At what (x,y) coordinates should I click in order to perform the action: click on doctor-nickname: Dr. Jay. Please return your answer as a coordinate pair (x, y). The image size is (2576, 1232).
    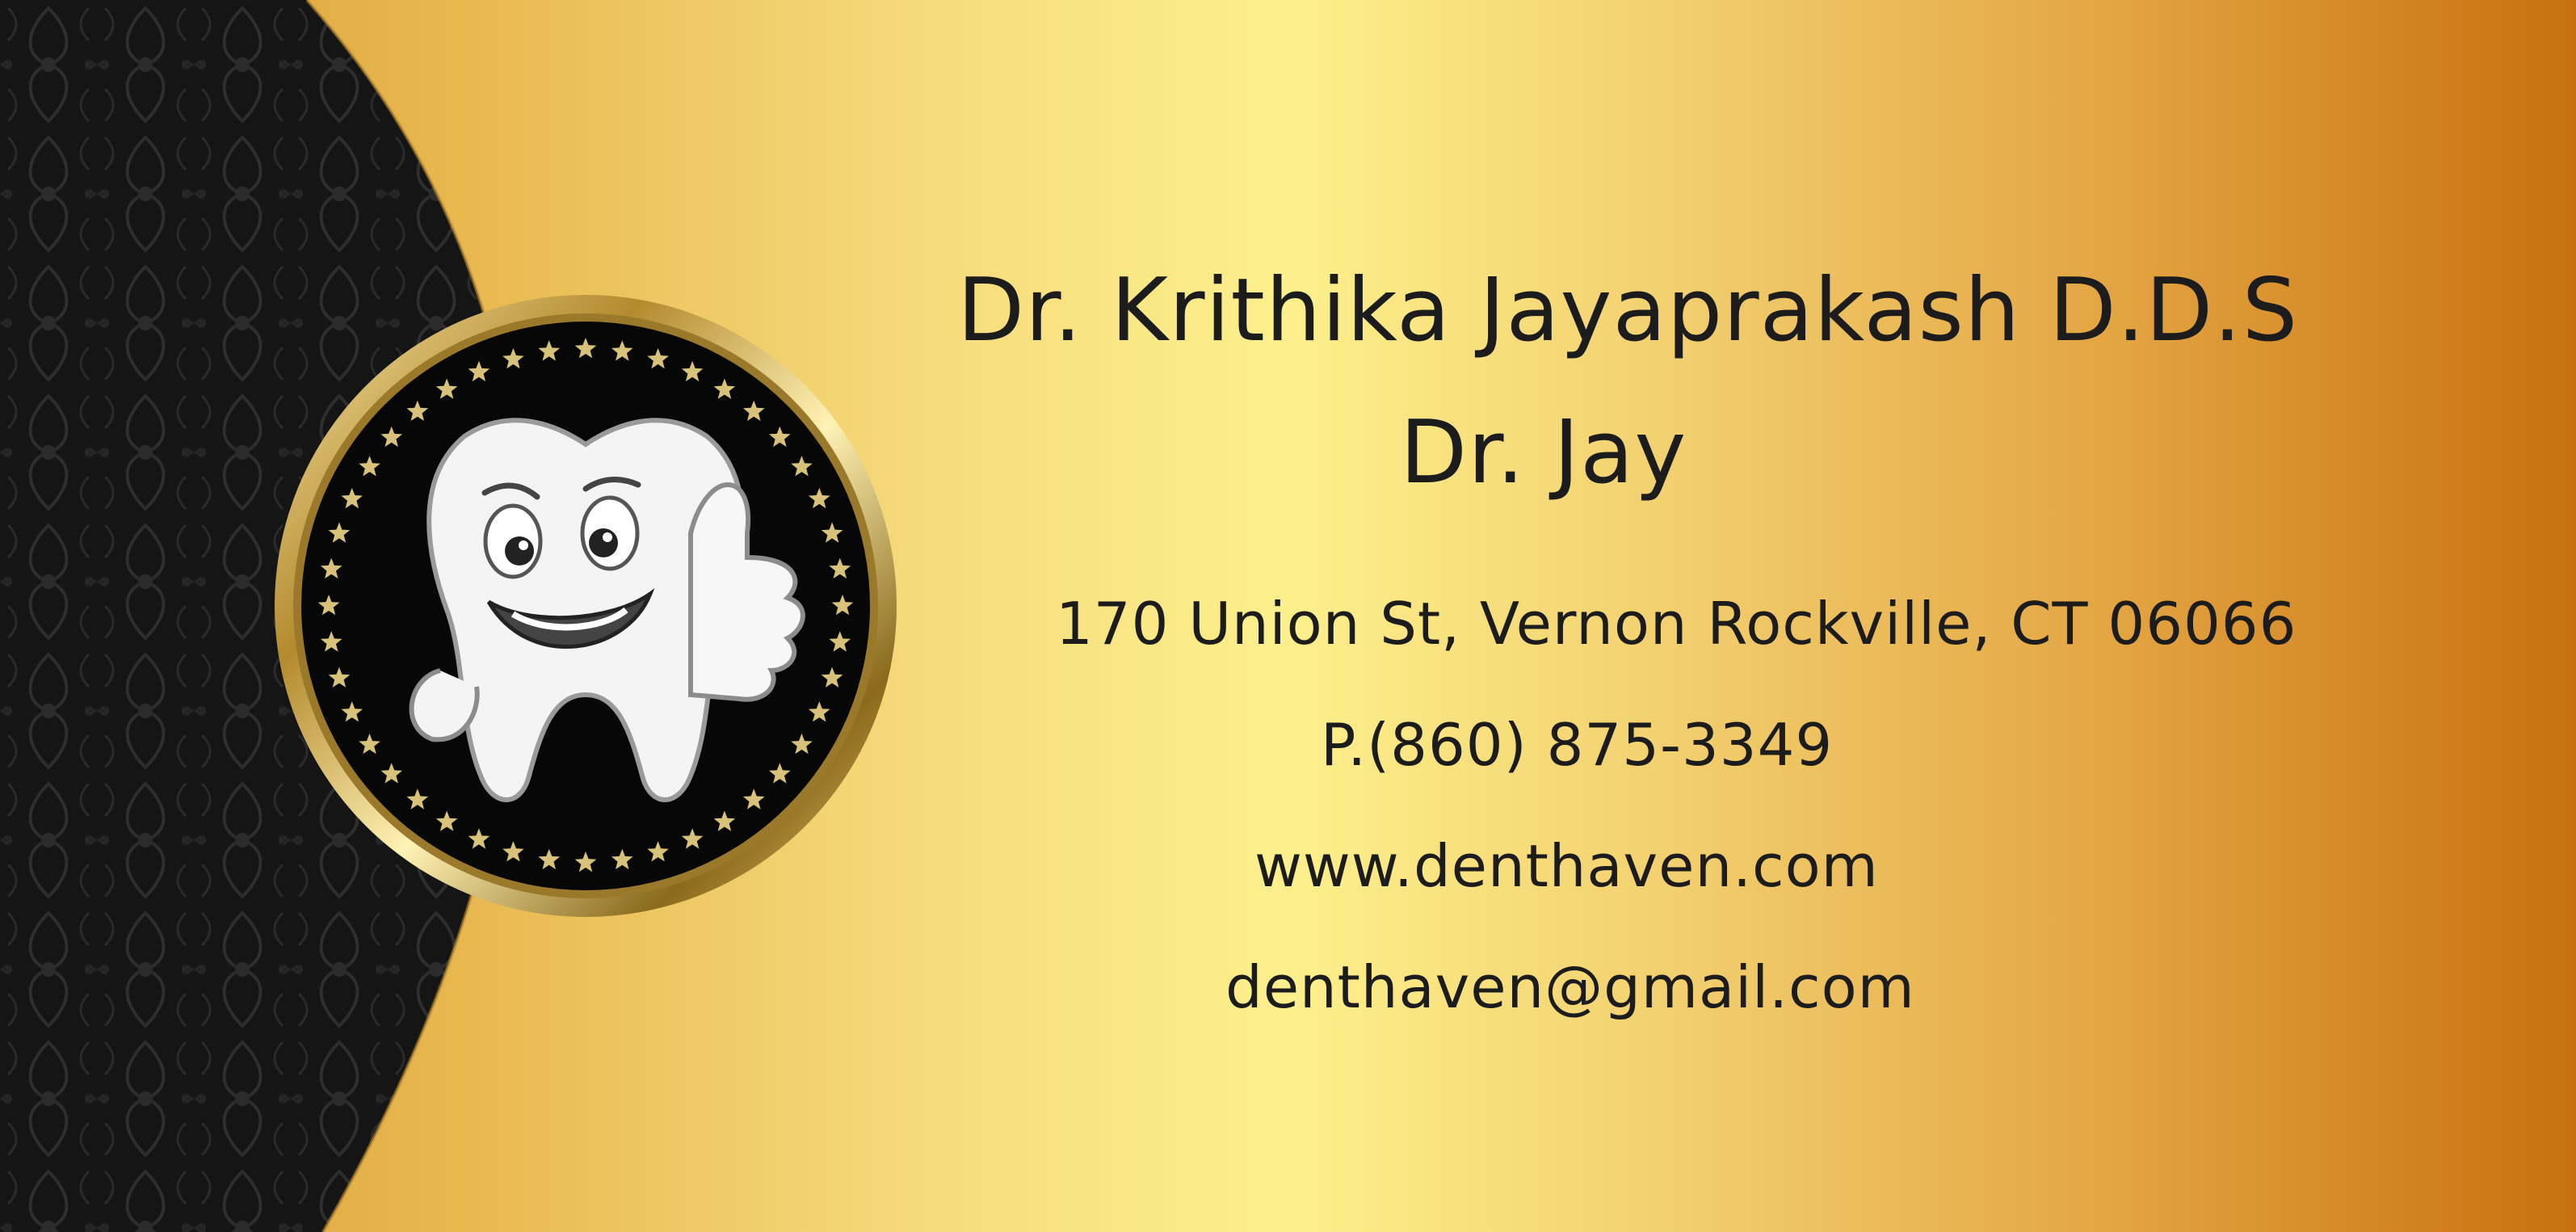
    Looking at the image, I should click on (1543, 453).